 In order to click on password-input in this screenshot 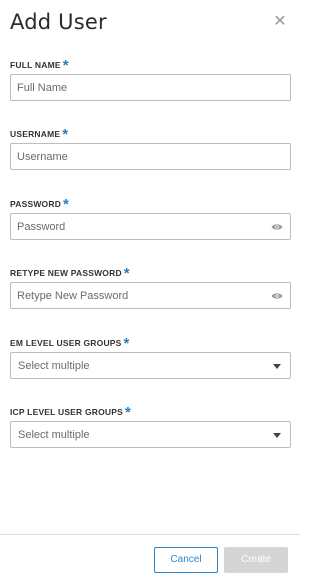, I will do `click(150, 226)`.